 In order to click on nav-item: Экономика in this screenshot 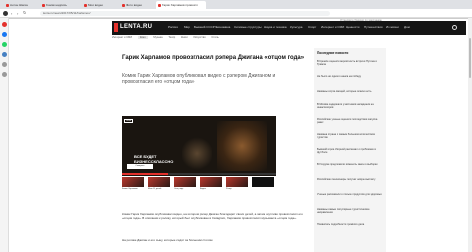, I will do `click(222, 27)`.